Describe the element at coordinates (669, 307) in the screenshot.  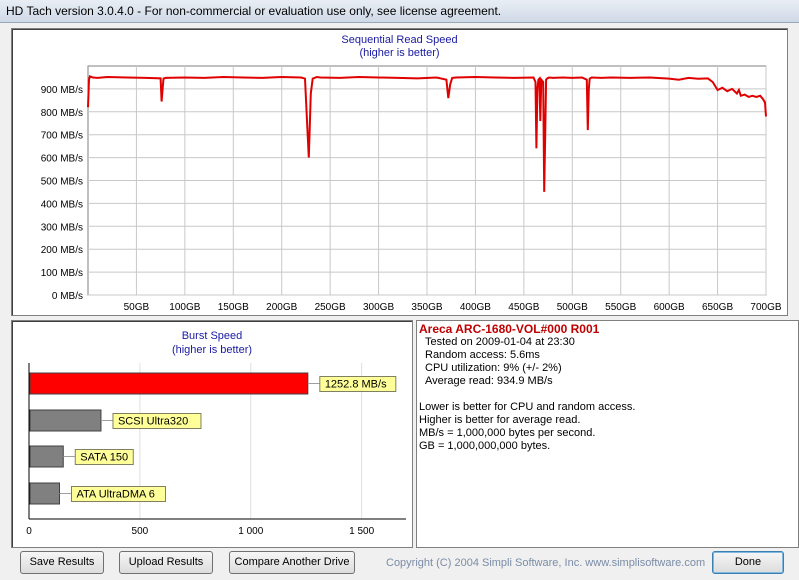
I see `x-tick-label: 600GB` at that location.